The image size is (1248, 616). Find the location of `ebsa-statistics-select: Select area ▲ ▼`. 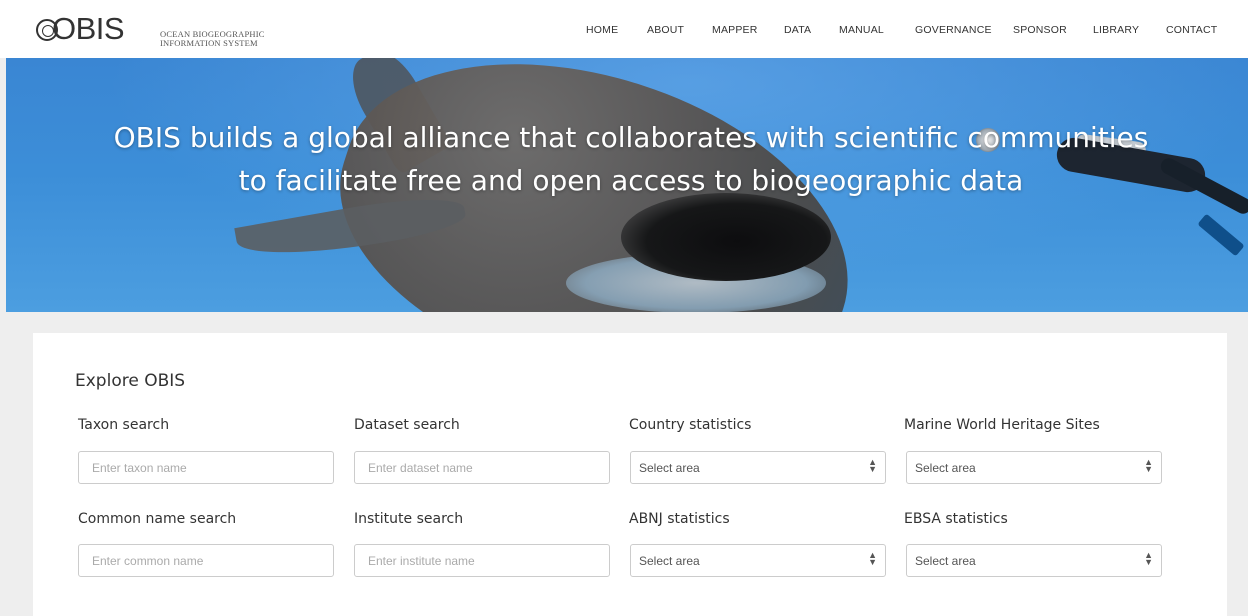

ebsa-statistics-select: Select area ▲ ▼ is located at coordinates (1034, 560).